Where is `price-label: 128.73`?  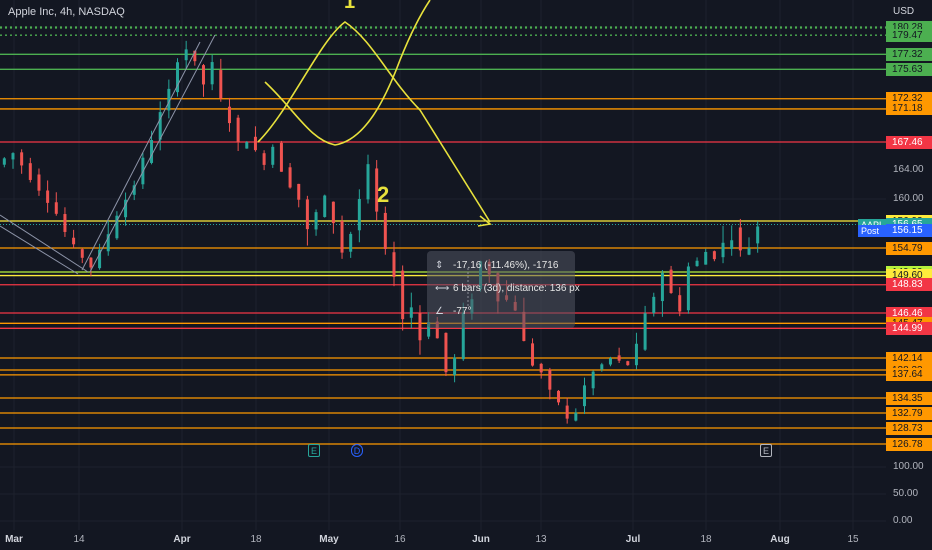 price-label: 128.73 is located at coordinates (909, 428).